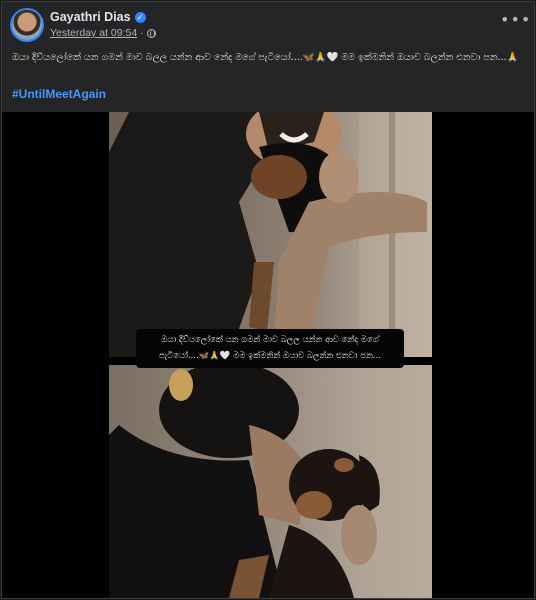  I want to click on globe-icon, so click(151, 33).